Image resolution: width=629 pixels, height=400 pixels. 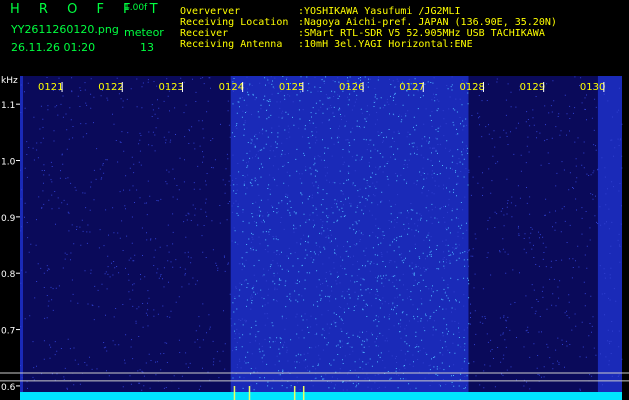 What do you see at coordinates (9, 81) in the screenshot?
I see `y-axis-label: kHz` at bounding box center [9, 81].